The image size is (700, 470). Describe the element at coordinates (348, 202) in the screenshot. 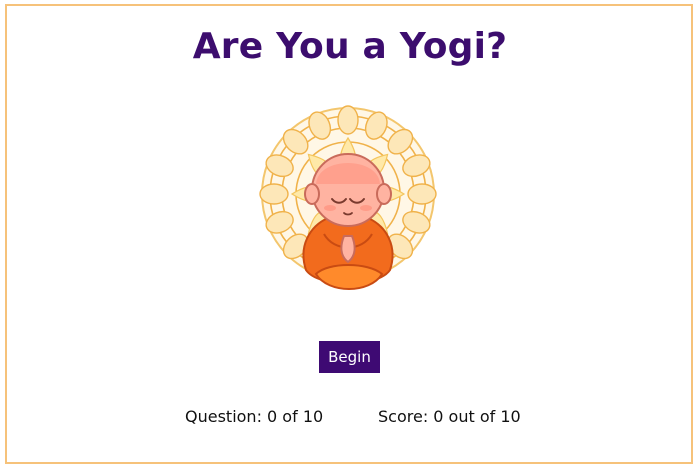

I see `meditating-monk-mandala-icon` at that location.